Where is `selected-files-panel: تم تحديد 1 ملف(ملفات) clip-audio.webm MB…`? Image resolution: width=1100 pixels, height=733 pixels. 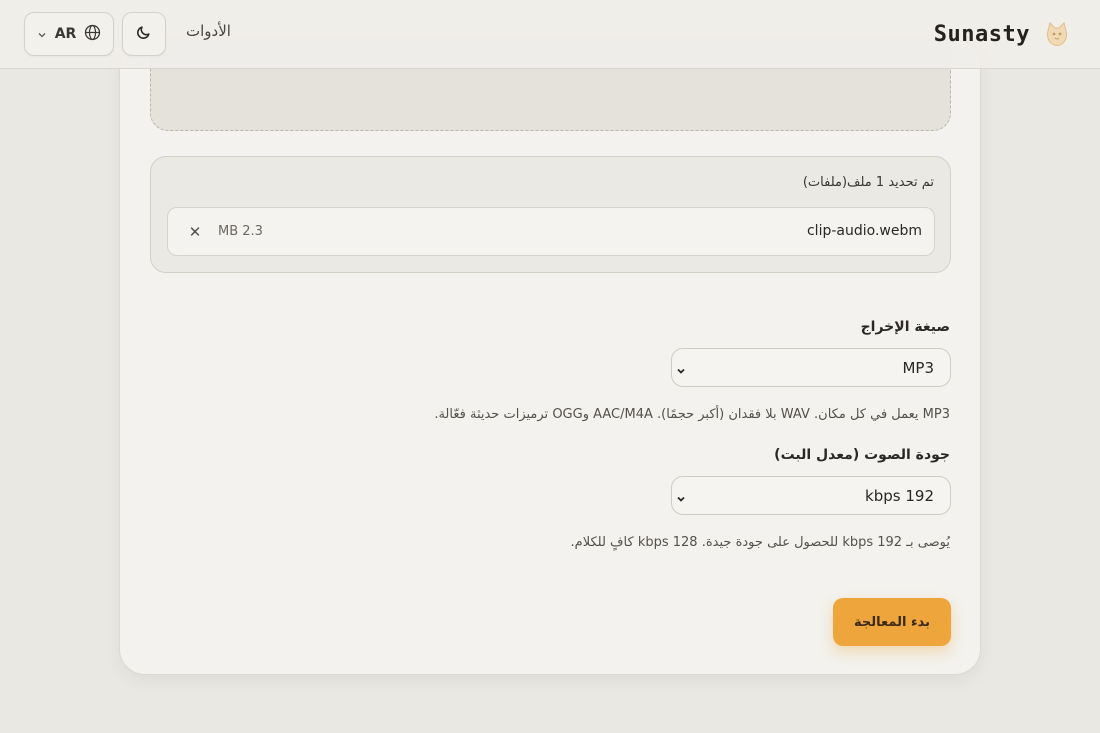 selected-files-panel: تم تحديد 1 ملف(ملفات) clip-audio.webm MB… is located at coordinates (550, 214).